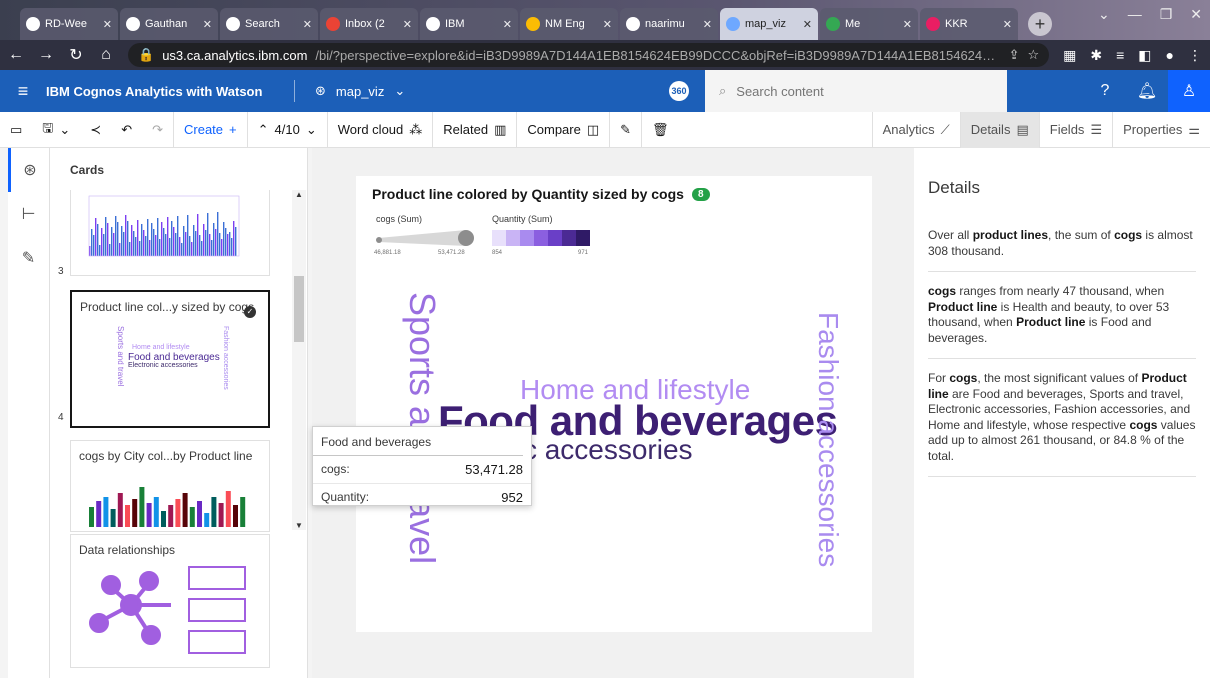 The width and height of the screenshot is (1210, 678). What do you see at coordinates (299, 525) in the screenshot?
I see `scroll-down-icon: ▼` at bounding box center [299, 525].